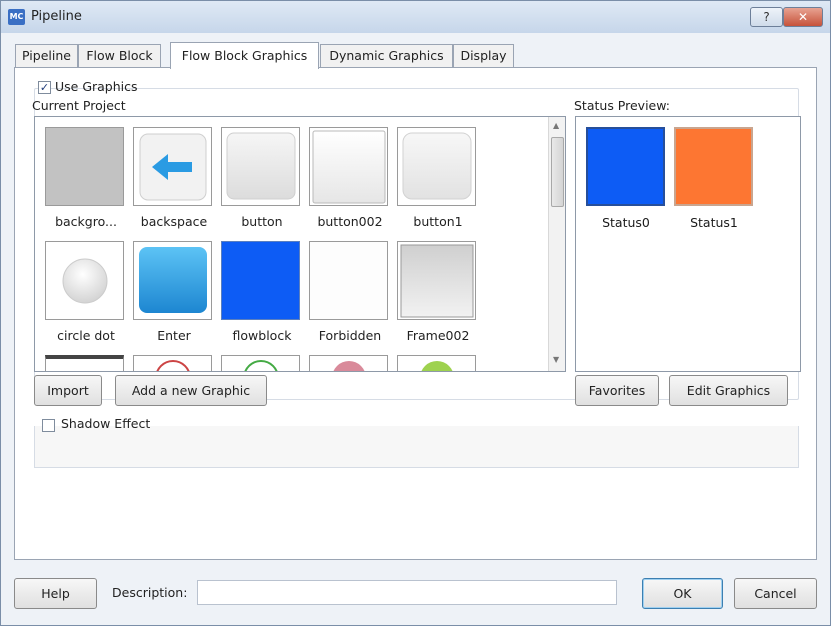 This screenshot has height=626, width=831. What do you see at coordinates (172, 280) in the screenshot?
I see `blue-button-icon` at bounding box center [172, 280].